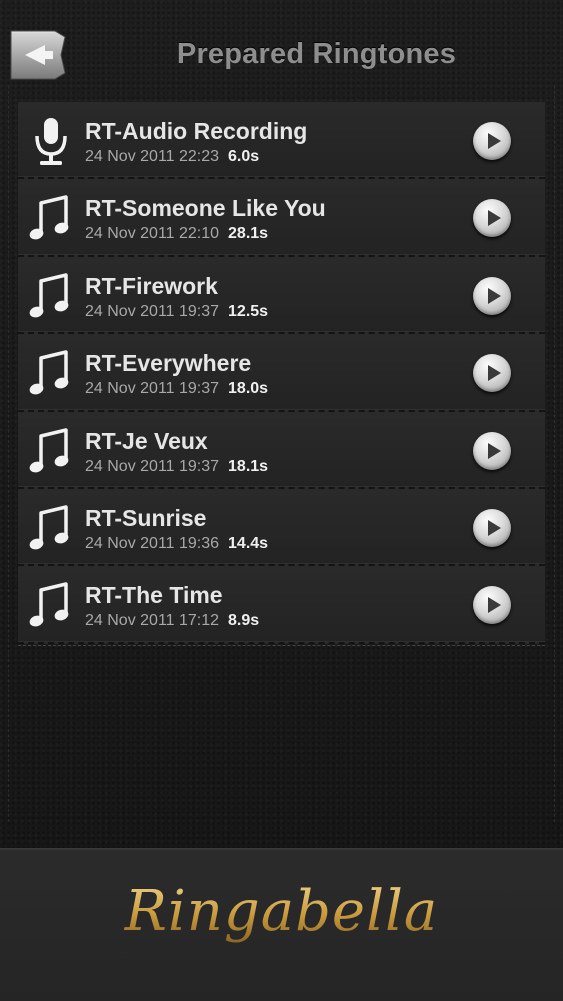  Describe the element at coordinates (248, 311) in the screenshot. I see `ringtone-duration: 12.5s` at that location.